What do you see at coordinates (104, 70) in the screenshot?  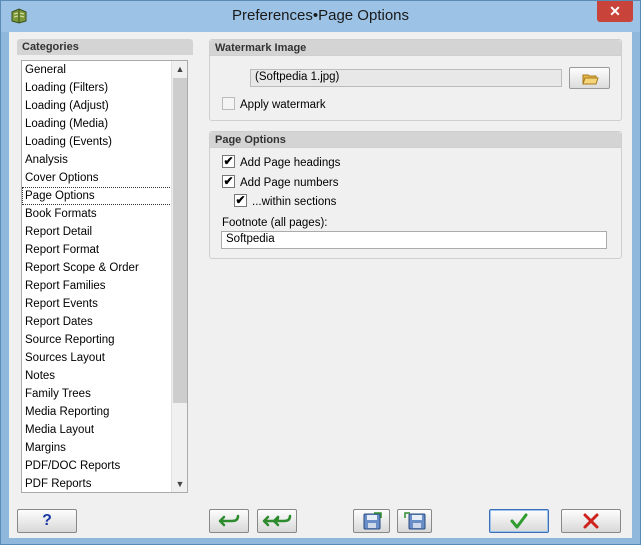 I see `category-item: General` at bounding box center [104, 70].